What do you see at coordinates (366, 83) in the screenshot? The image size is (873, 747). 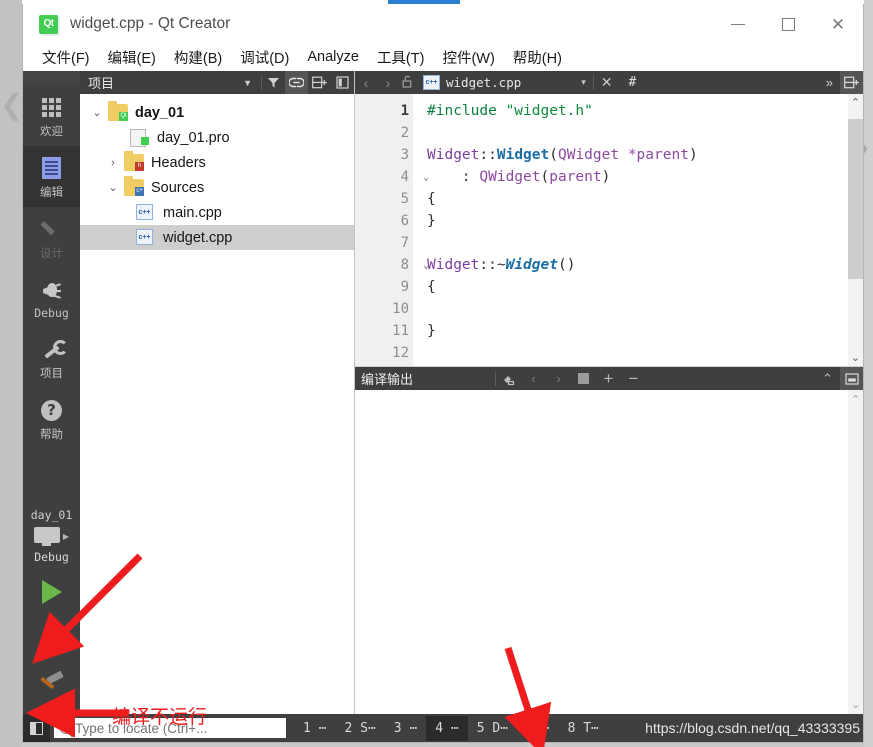 I see `nav-back-icon: ‹` at bounding box center [366, 83].